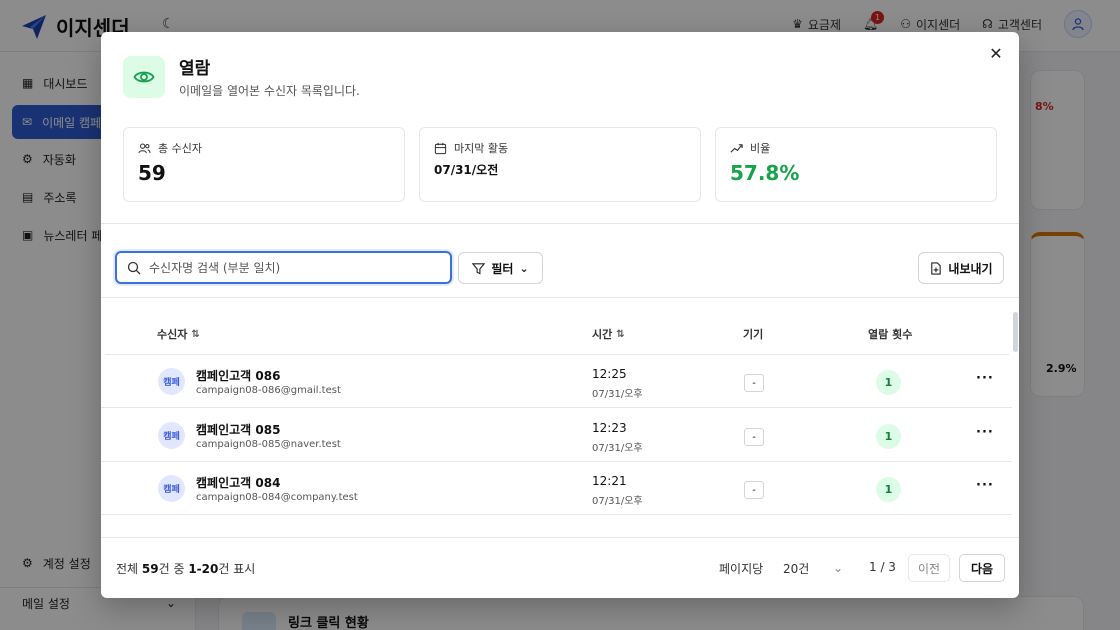 This screenshot has height=630, width=1120. Describe the element at coordinates (560, 164) in the screenshot. I see `stat-card-last-activity: 마지막 활동 07/31/오전` at that location.